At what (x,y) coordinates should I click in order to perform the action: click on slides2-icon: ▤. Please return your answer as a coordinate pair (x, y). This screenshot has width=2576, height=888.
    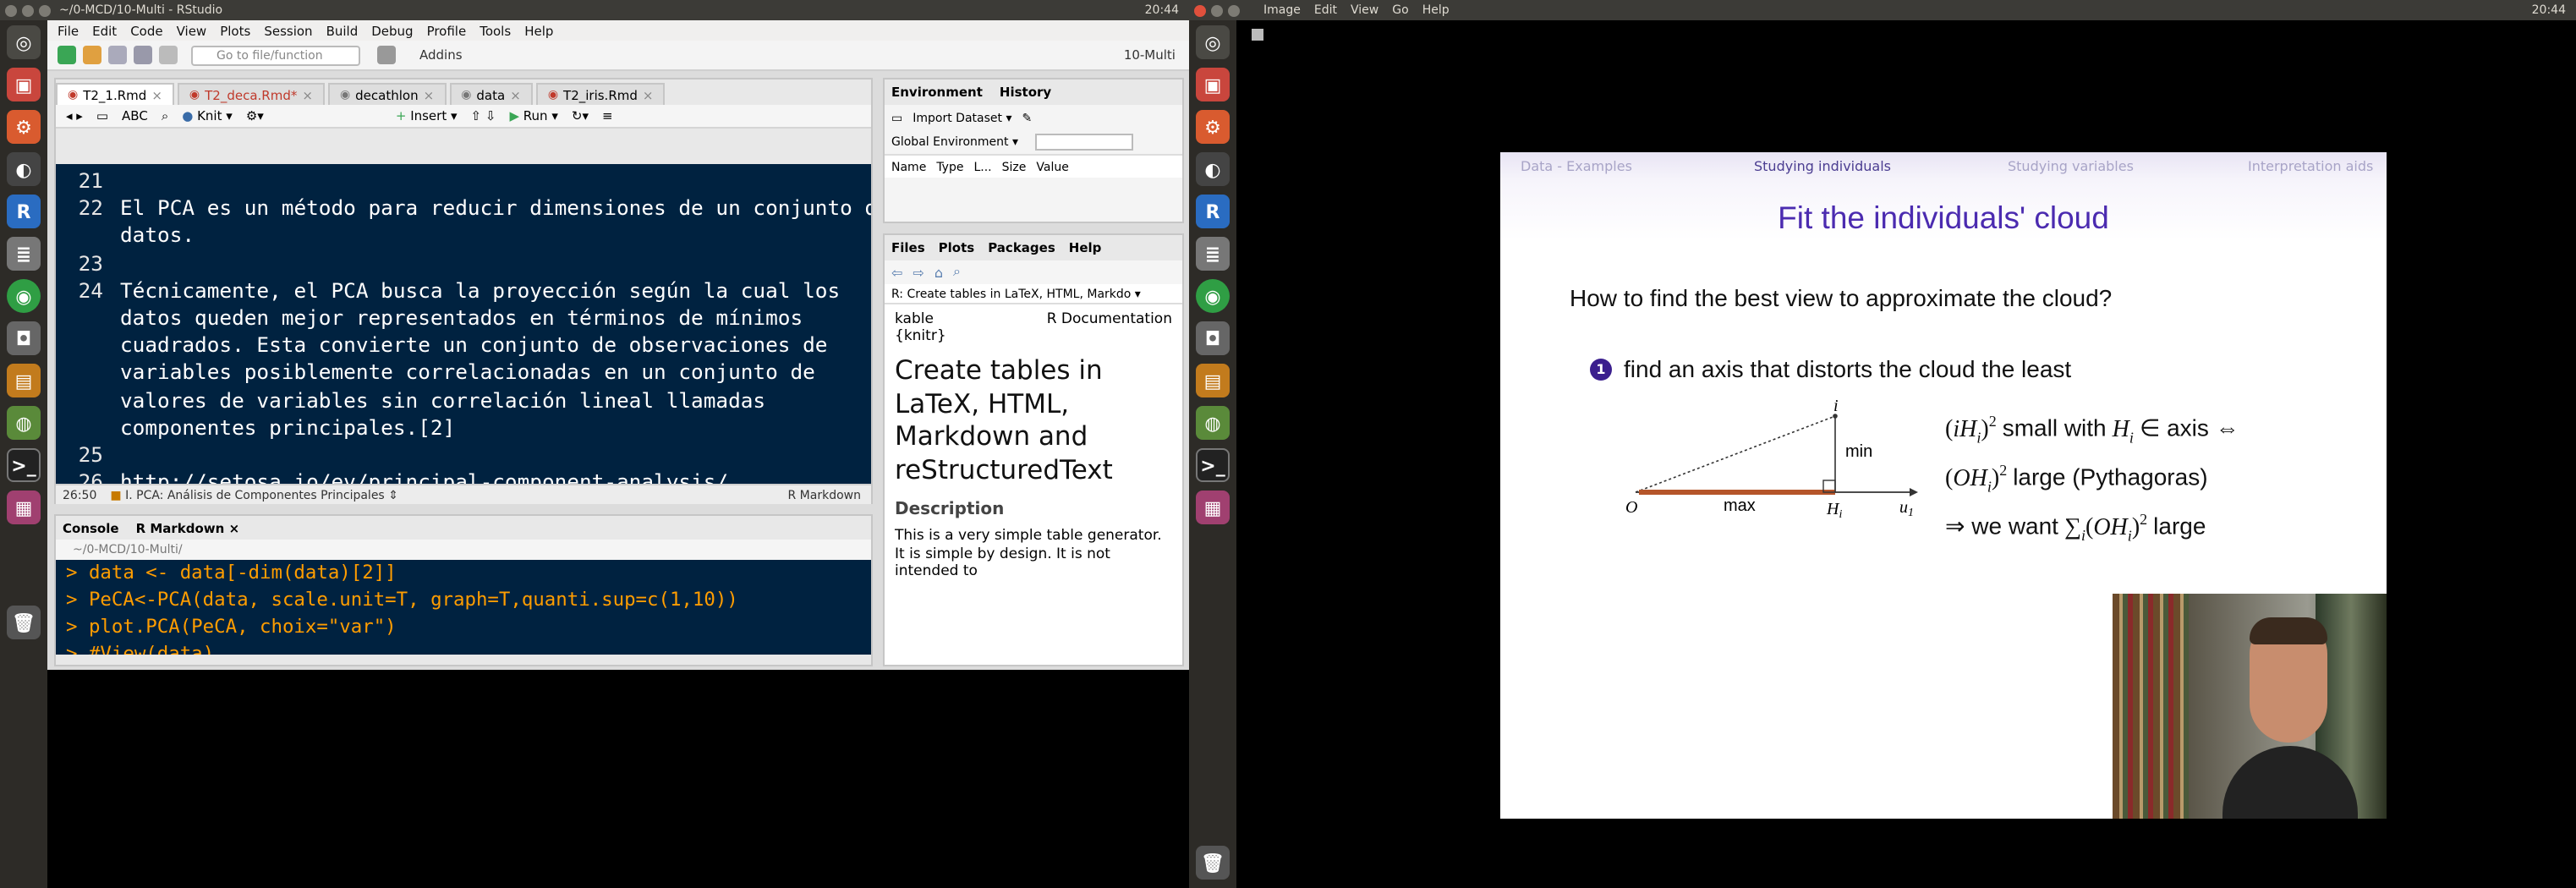
    Looking at the image, I should click on (1213, 381).